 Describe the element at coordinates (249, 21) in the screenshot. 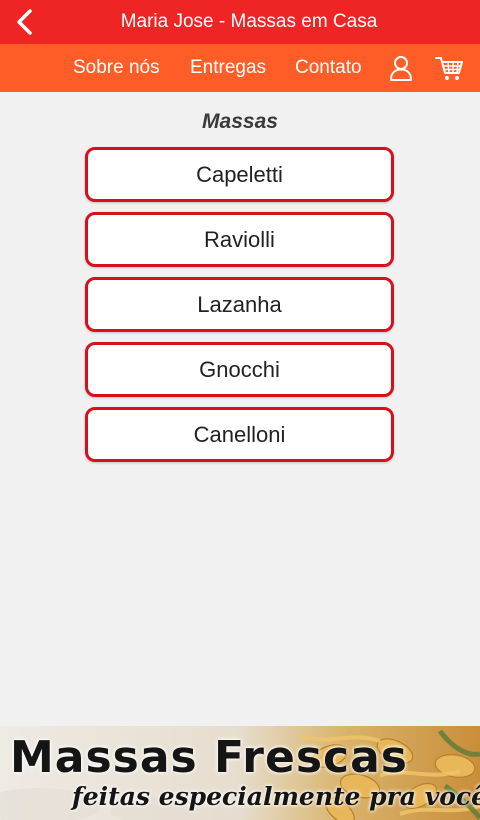

I see `app-title: Maria Jose - Massas em Casa` at that location.